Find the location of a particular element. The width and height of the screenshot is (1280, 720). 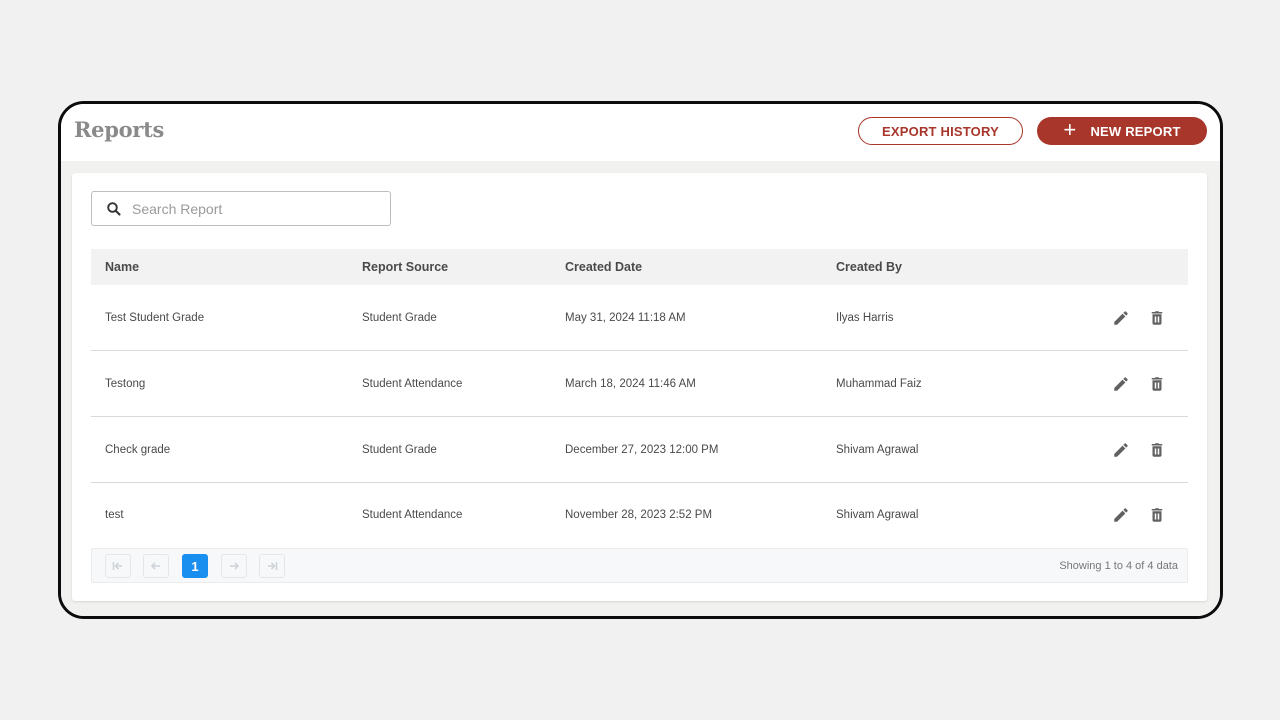

export-history-label: EXPORT HISTORY is located at coordinates (940, 131).